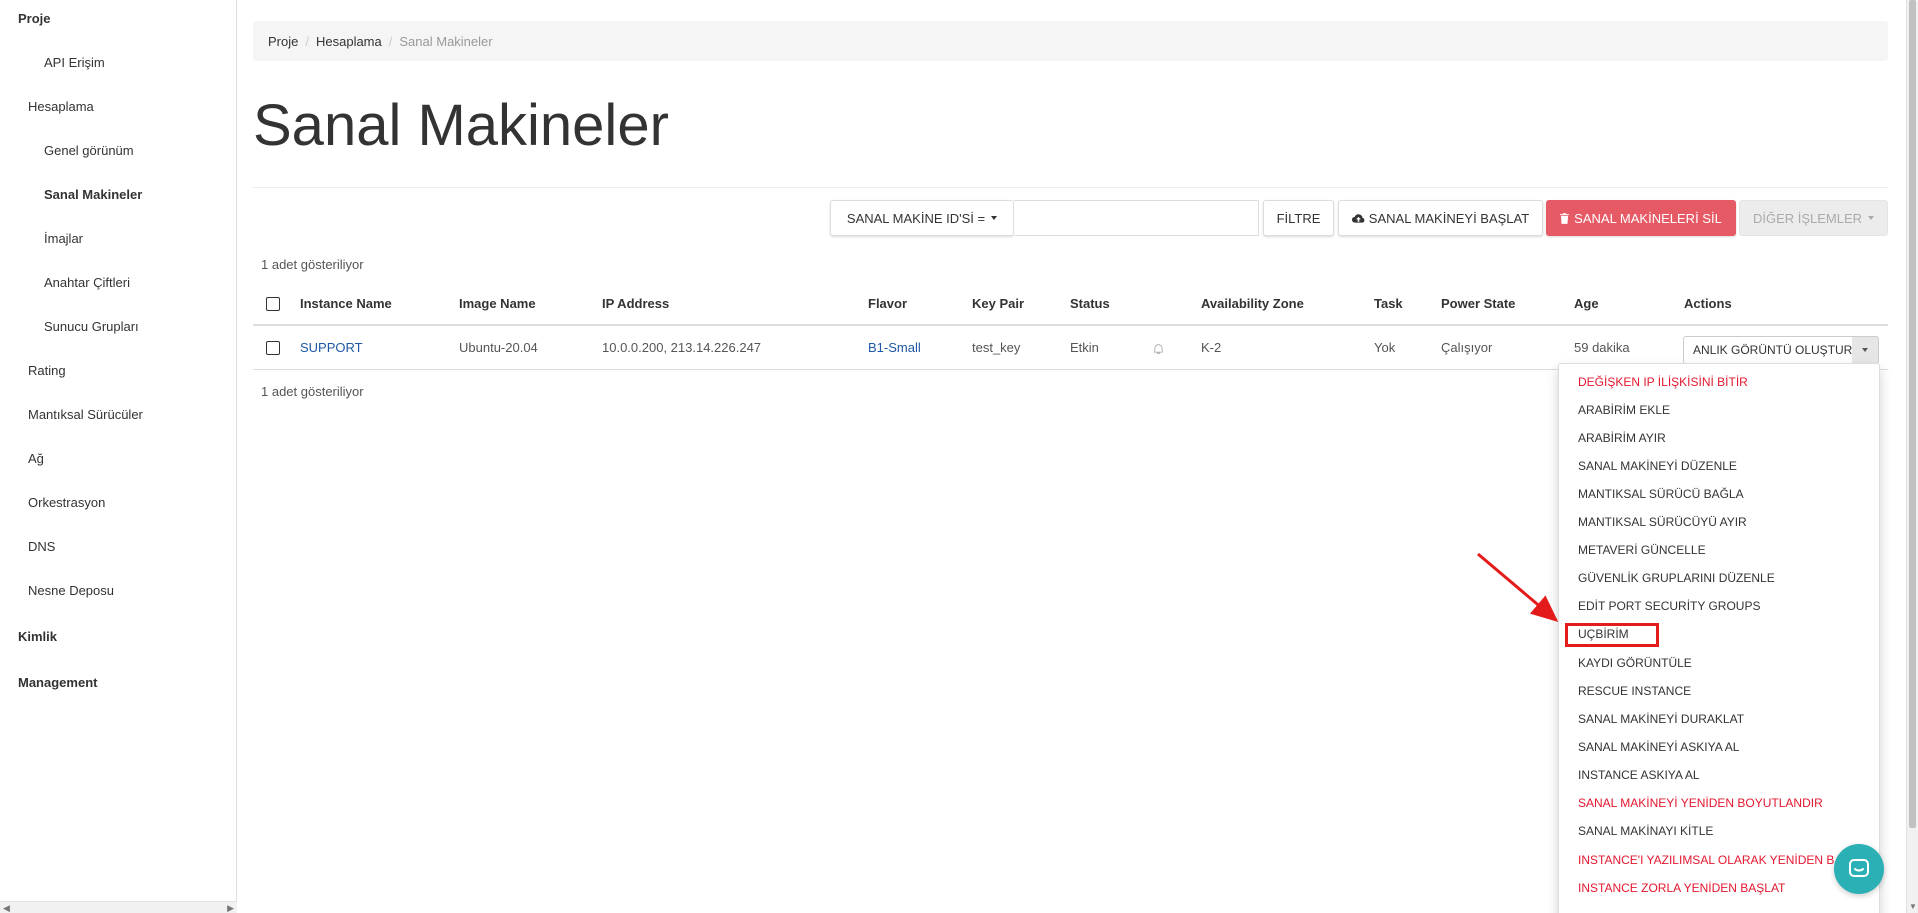  Describe the element at coordinates (37, 636) in the screenshot. I see `sidebar-group-kimlik: Kimlik` at that location.